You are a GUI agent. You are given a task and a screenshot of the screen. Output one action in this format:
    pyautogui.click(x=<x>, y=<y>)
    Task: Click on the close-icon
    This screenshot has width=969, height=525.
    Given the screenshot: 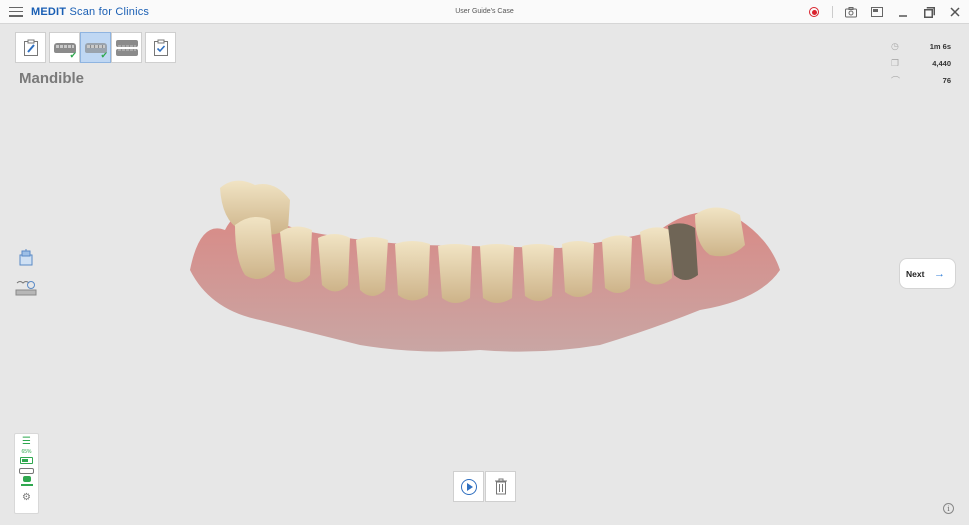 What is the action you would take?
    pyautogui.click(x=955, y=12)
    